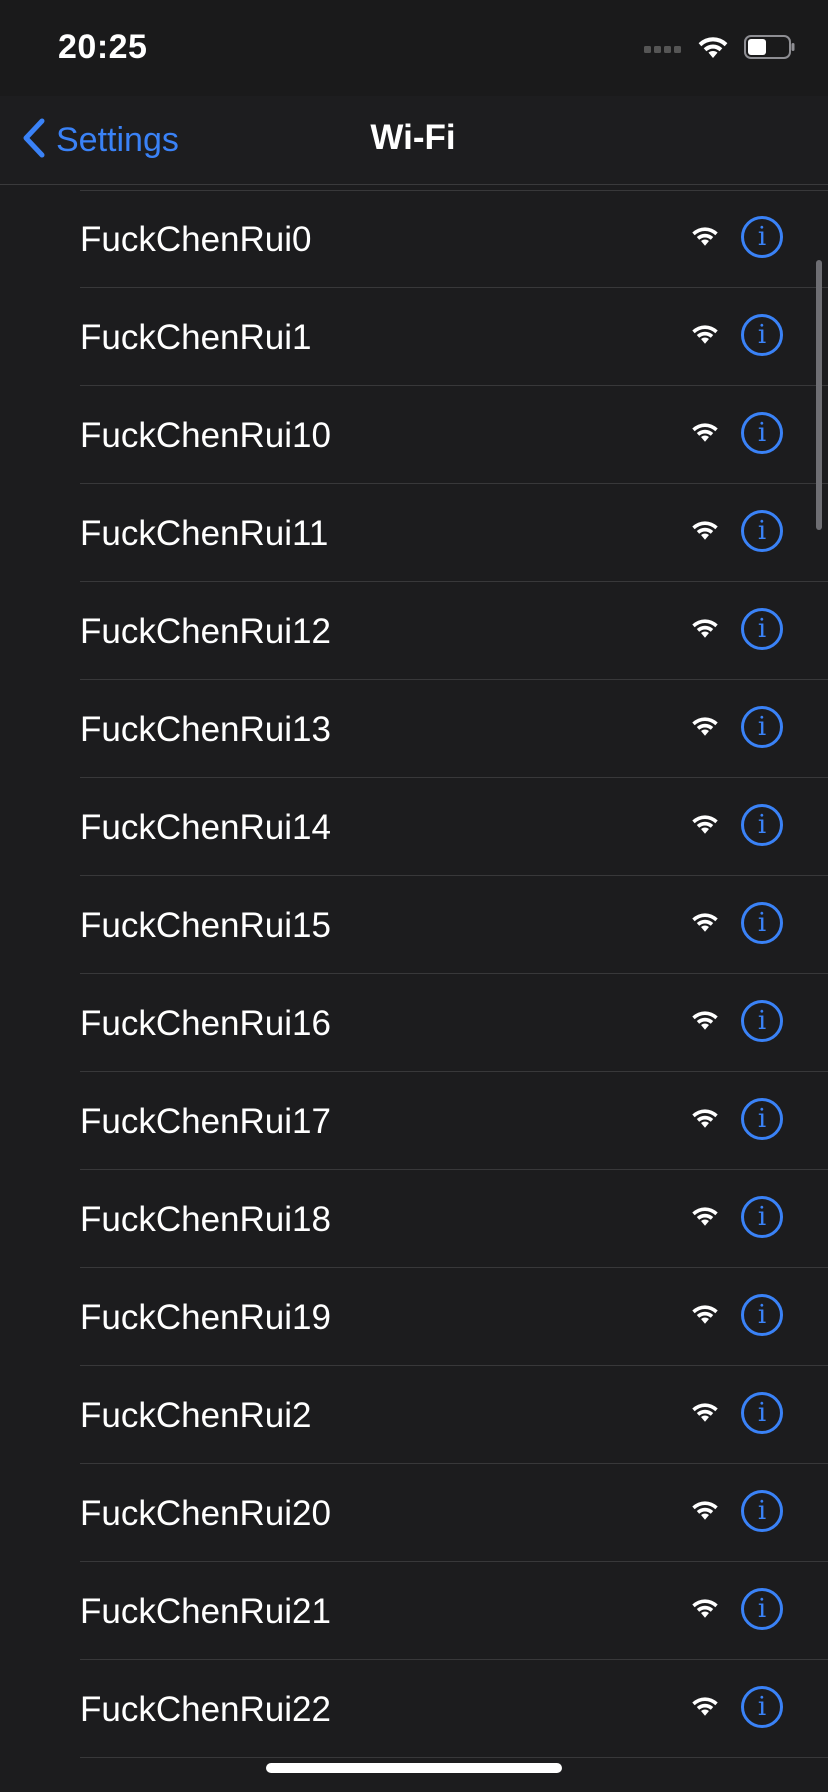 This screenshot has width=828, height=1792. Describe the element at coordinates (414, 827) in the screenshot. I see `network-row: FuckChenRui14 i` at that location.